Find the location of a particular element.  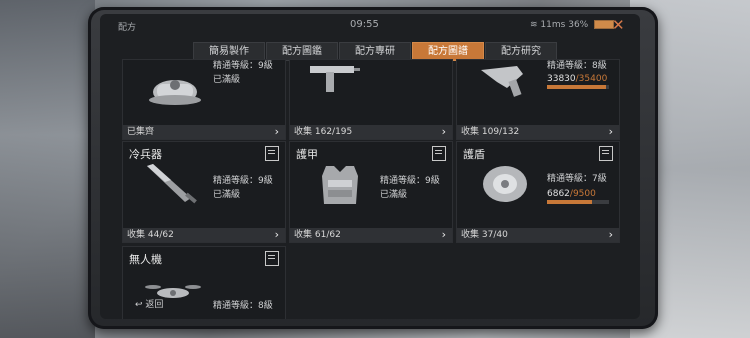

card-shield-info: 精通等級：7級 is located at coordinates (577, 179).